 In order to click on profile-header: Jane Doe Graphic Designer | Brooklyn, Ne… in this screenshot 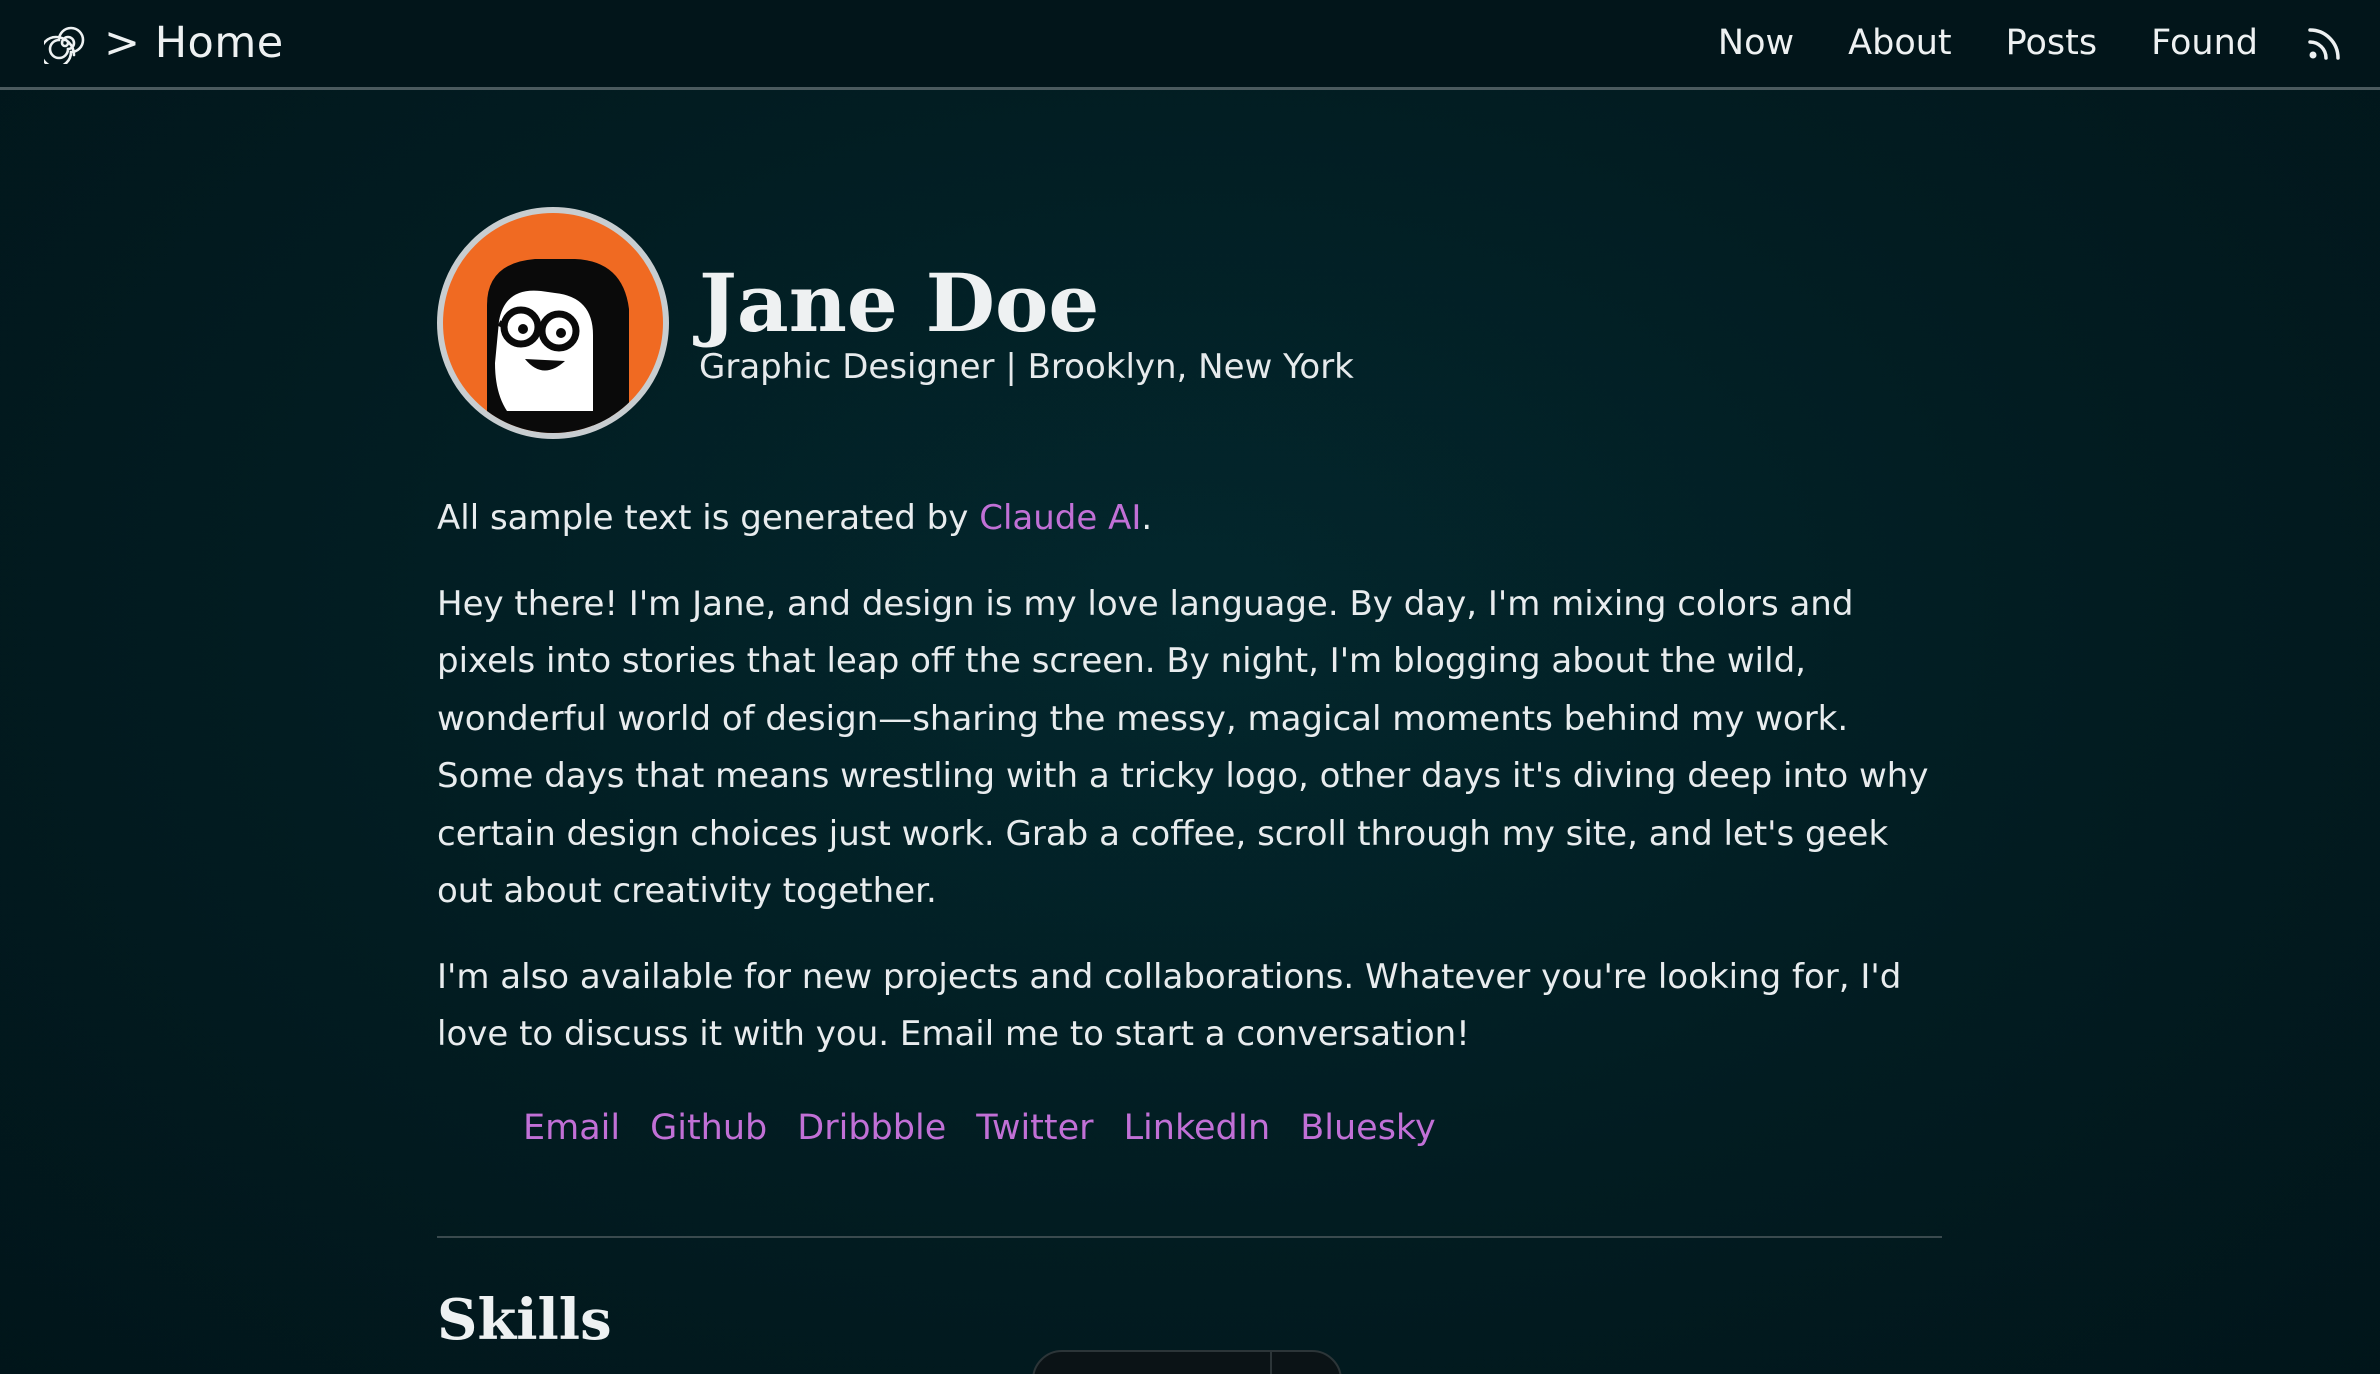, I will do `click(895, 323)`.